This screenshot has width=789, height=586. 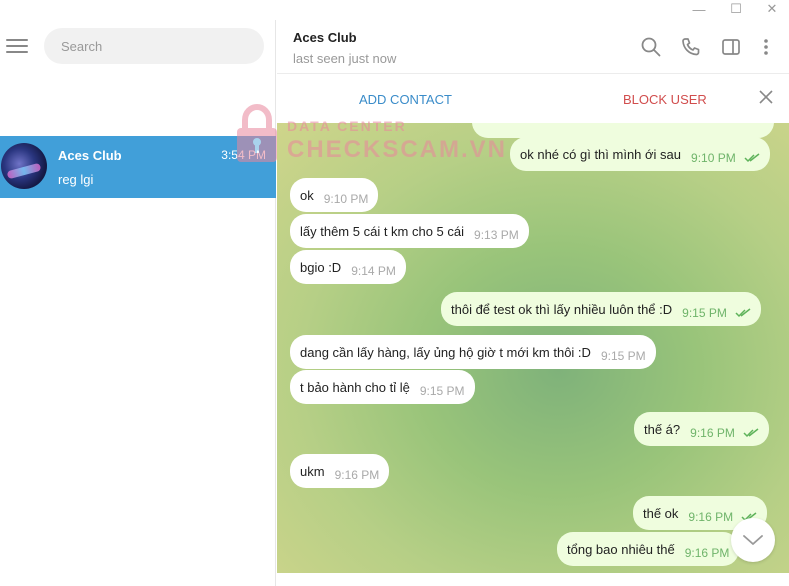 I want to click on block-user-button: BLOCK USER, so click(x=665, y=99).